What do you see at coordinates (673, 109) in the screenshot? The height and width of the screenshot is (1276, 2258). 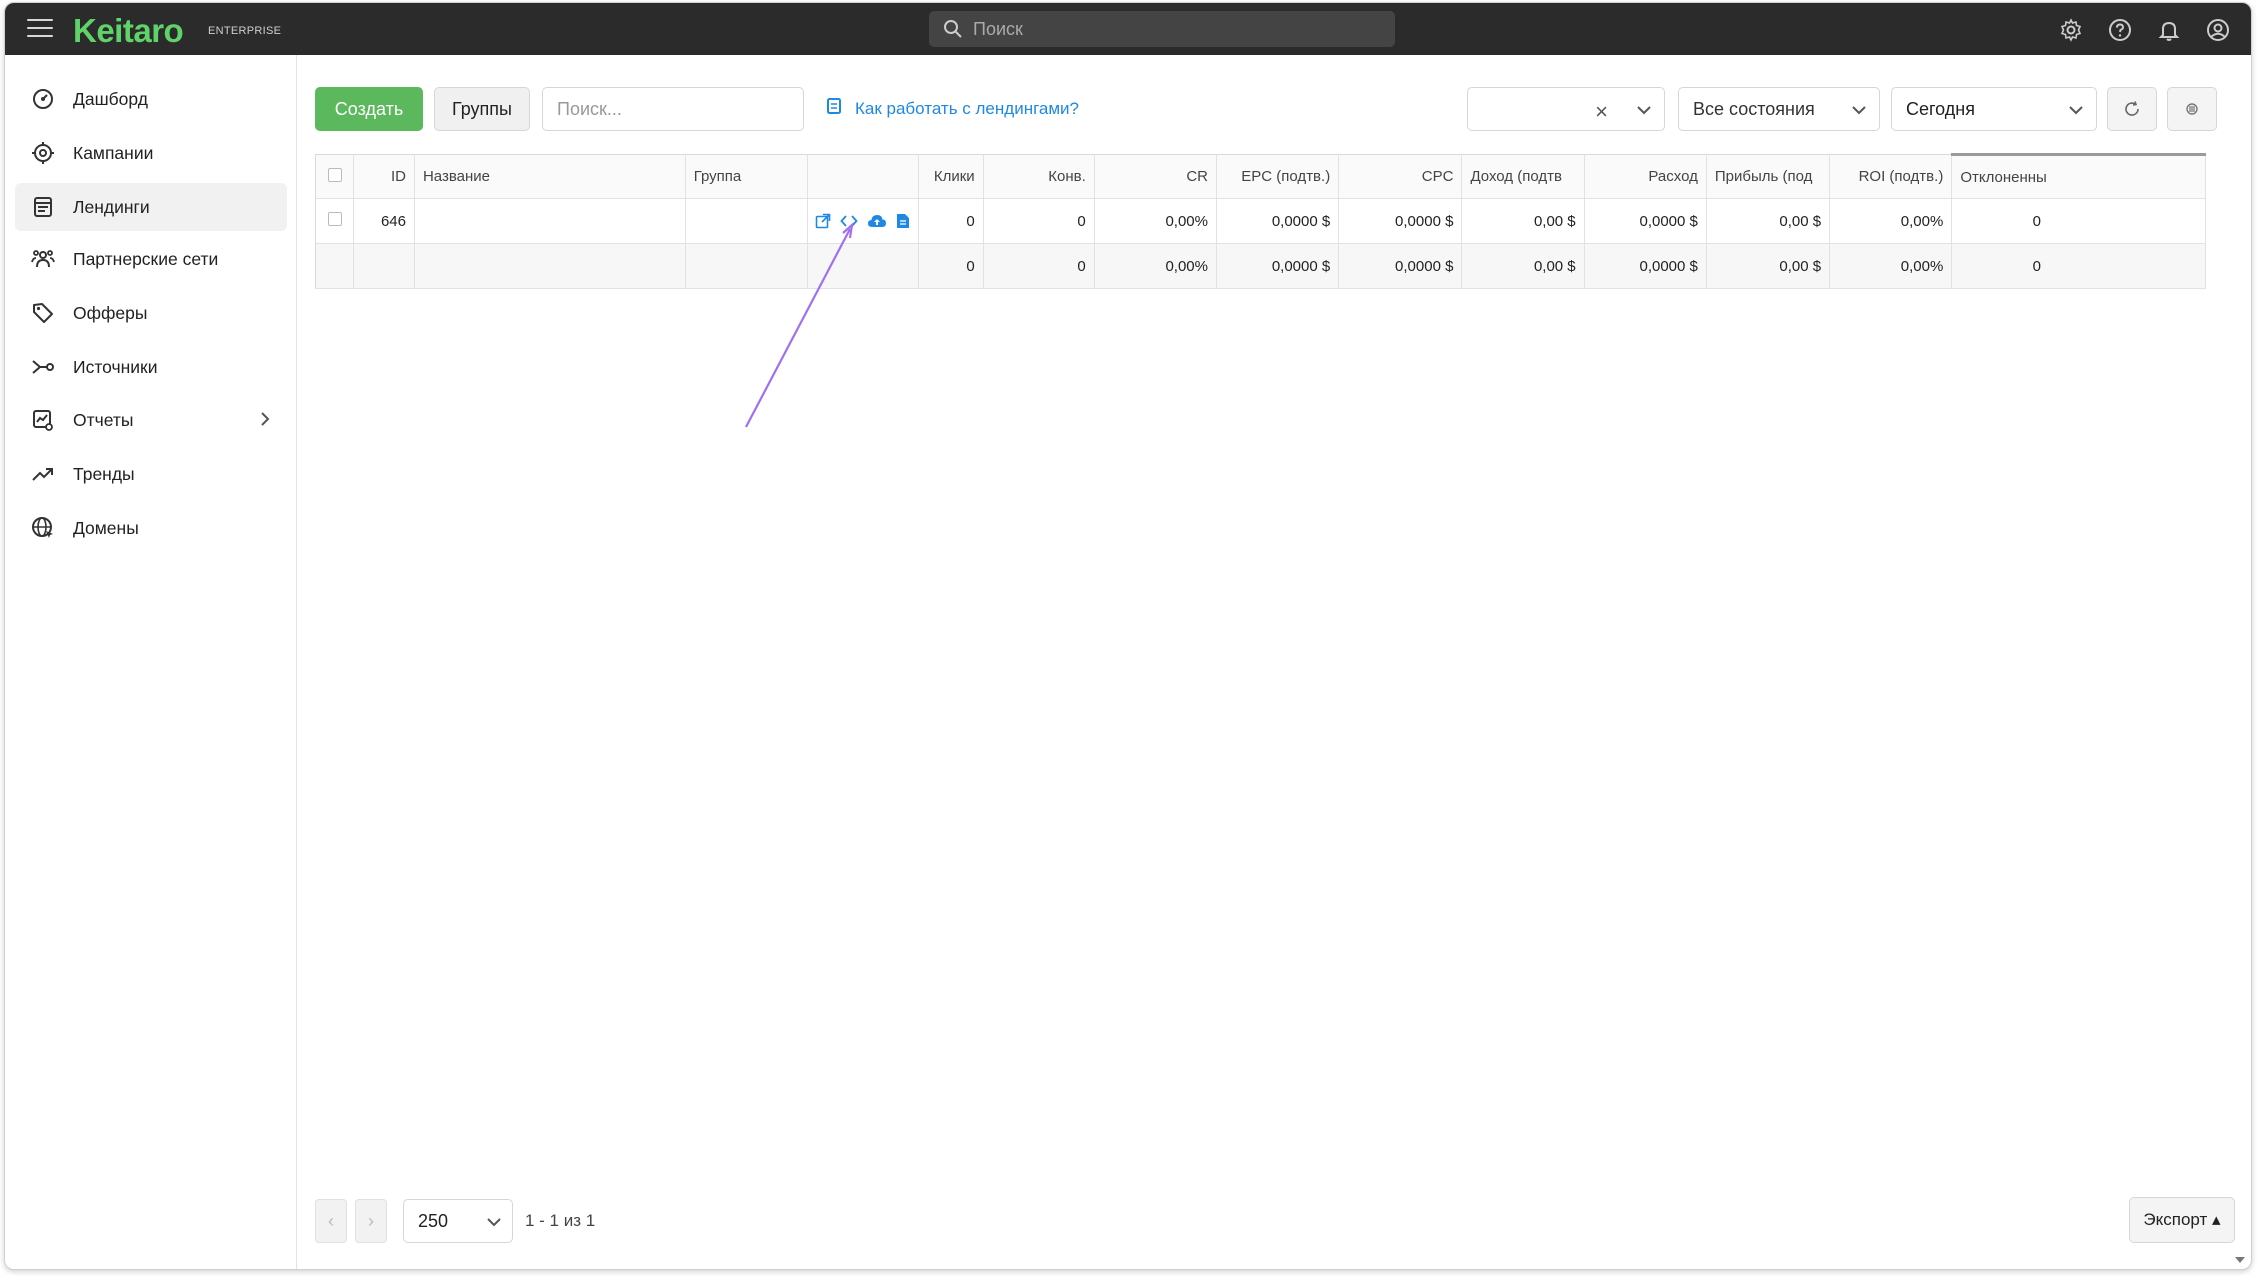 I see `search-input` at bounding box center [673, 109].